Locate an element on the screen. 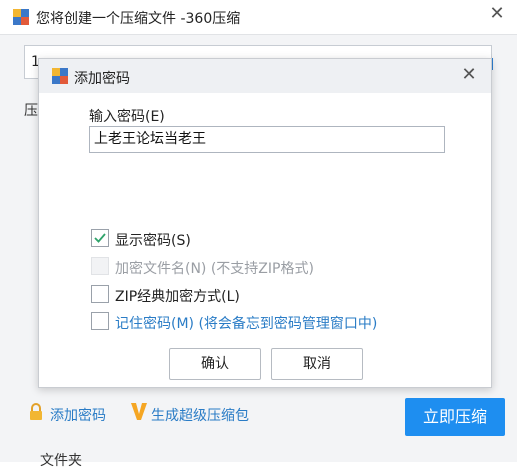 The height and width of the screenshot is (470, 517). compression-label: 压 is located at coordinates (31, 111).